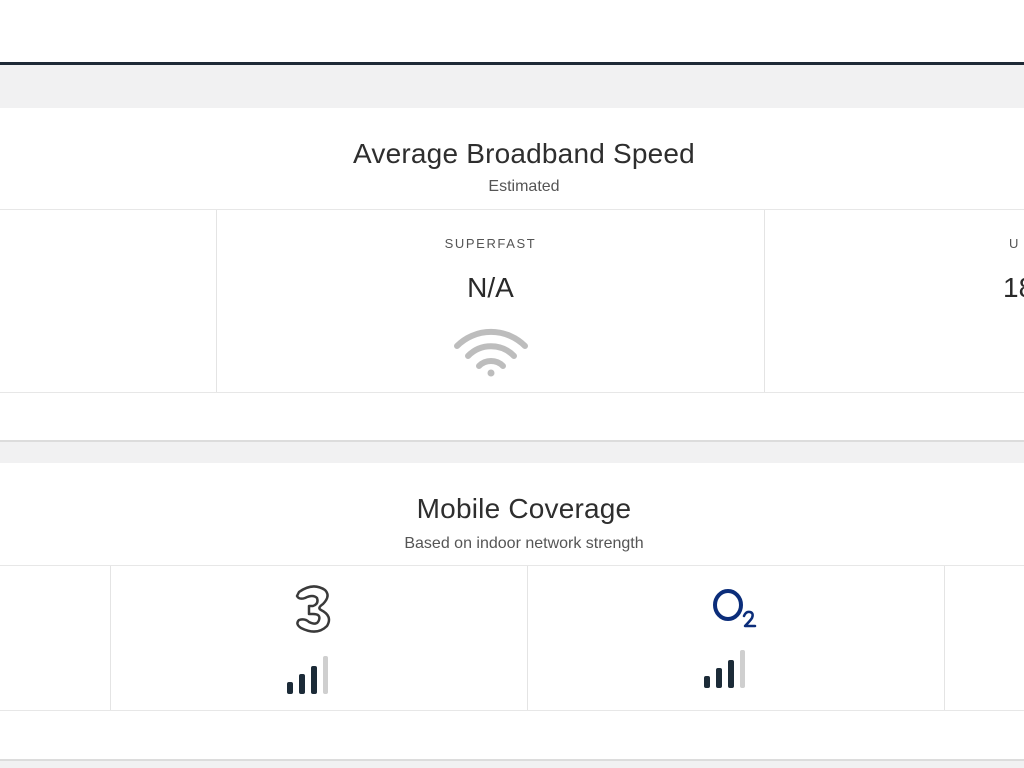 This screenshot has width=1024, height=768. What do you see at coordinates (490, 243) in the screenshot?
I see `superfast-label: SUPERFAST` at bounding box center [490, 243].